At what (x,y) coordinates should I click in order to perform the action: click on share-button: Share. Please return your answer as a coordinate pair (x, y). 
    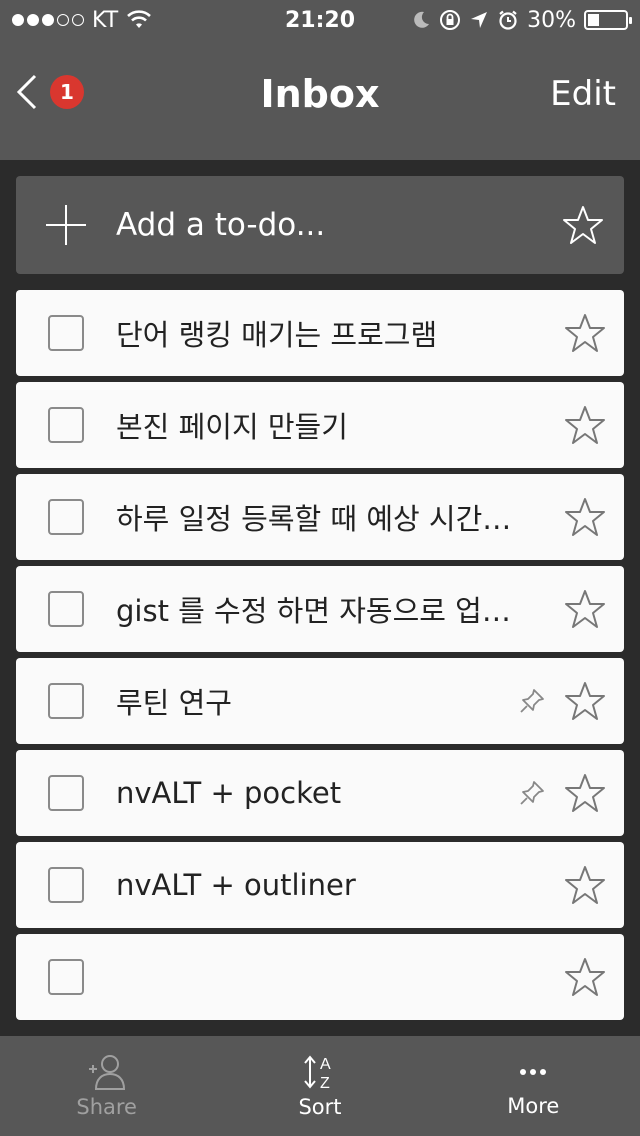
    Looking at the image, I should click on (106, 1086).